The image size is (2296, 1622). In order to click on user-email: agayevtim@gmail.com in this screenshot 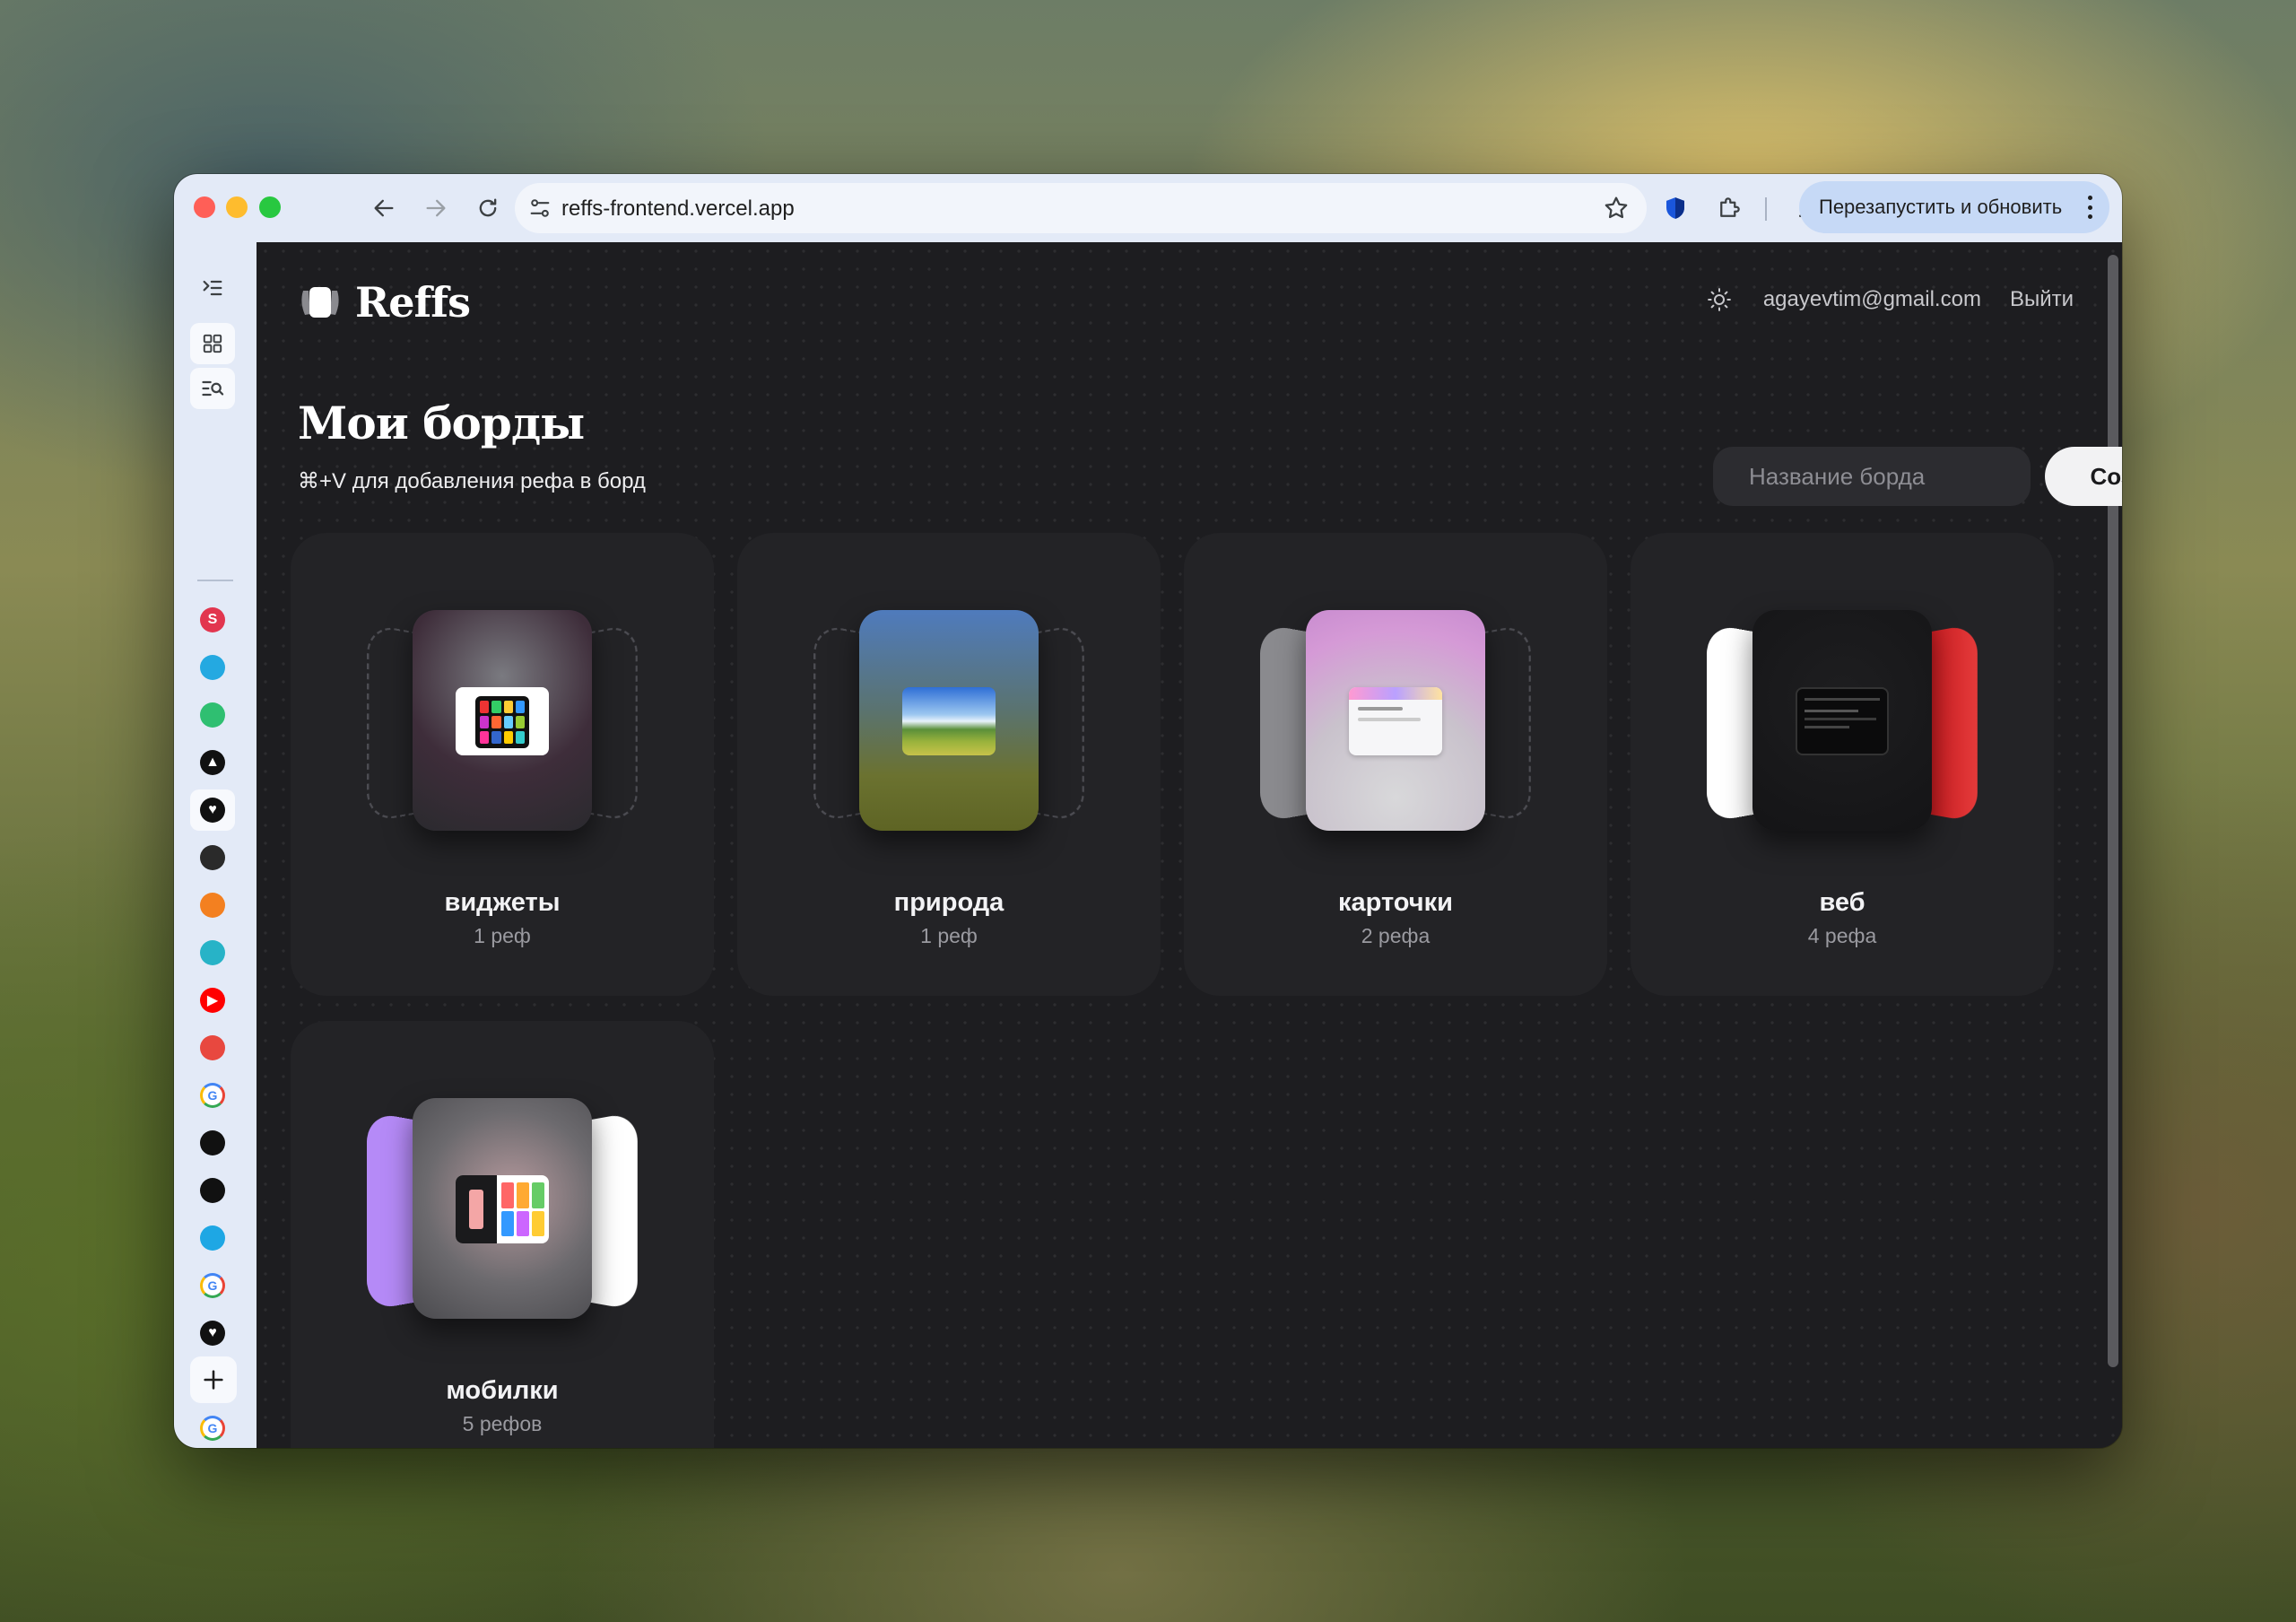, I will do `click(1871, 299)`.